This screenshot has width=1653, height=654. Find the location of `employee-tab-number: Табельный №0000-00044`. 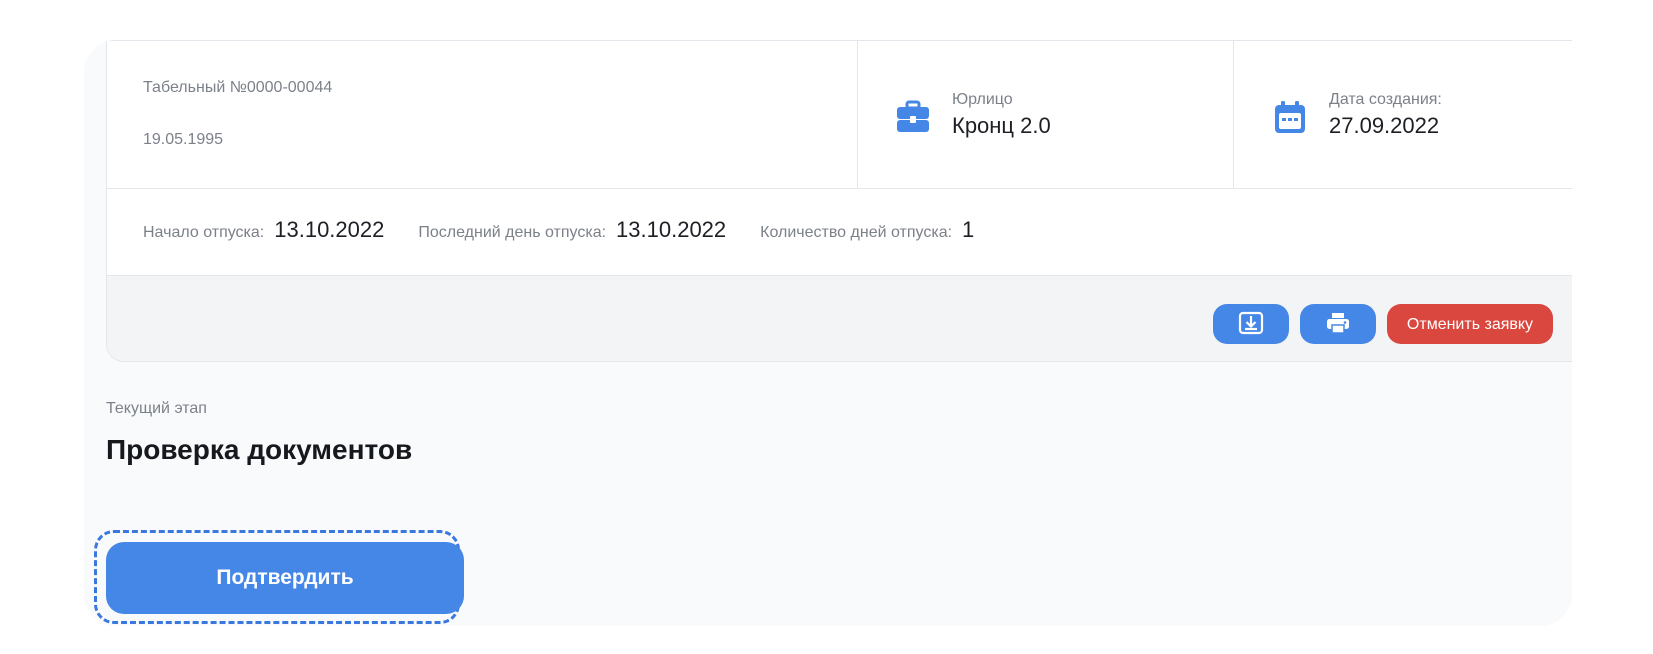

employee-tab-number: Табельный №0000-00044 is located at coordinates (238, 87).